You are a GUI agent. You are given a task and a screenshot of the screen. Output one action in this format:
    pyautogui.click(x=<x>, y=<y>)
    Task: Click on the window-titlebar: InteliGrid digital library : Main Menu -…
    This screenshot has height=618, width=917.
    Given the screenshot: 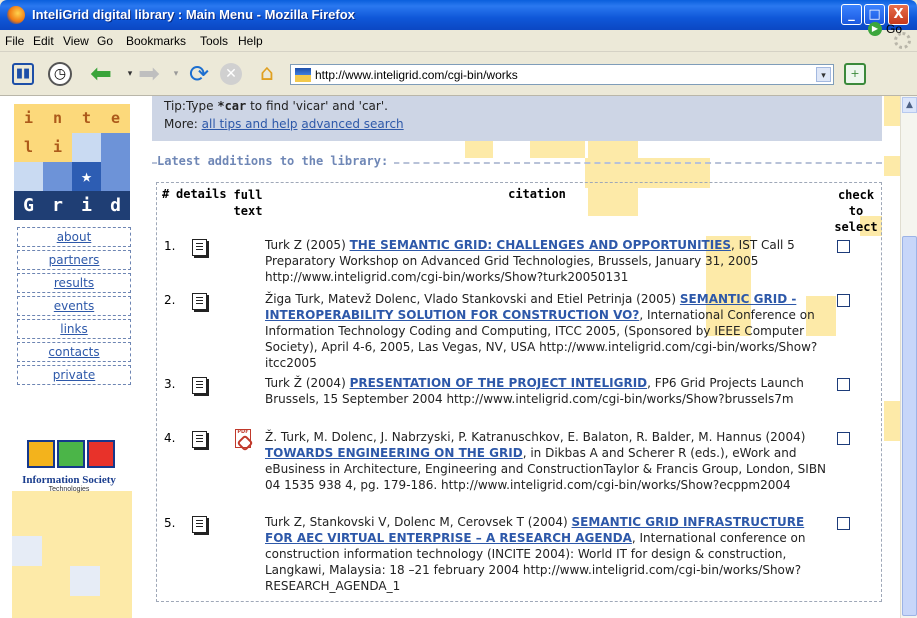 What is the action you would take?
    pyautogui.click(x=458, y=15)
    